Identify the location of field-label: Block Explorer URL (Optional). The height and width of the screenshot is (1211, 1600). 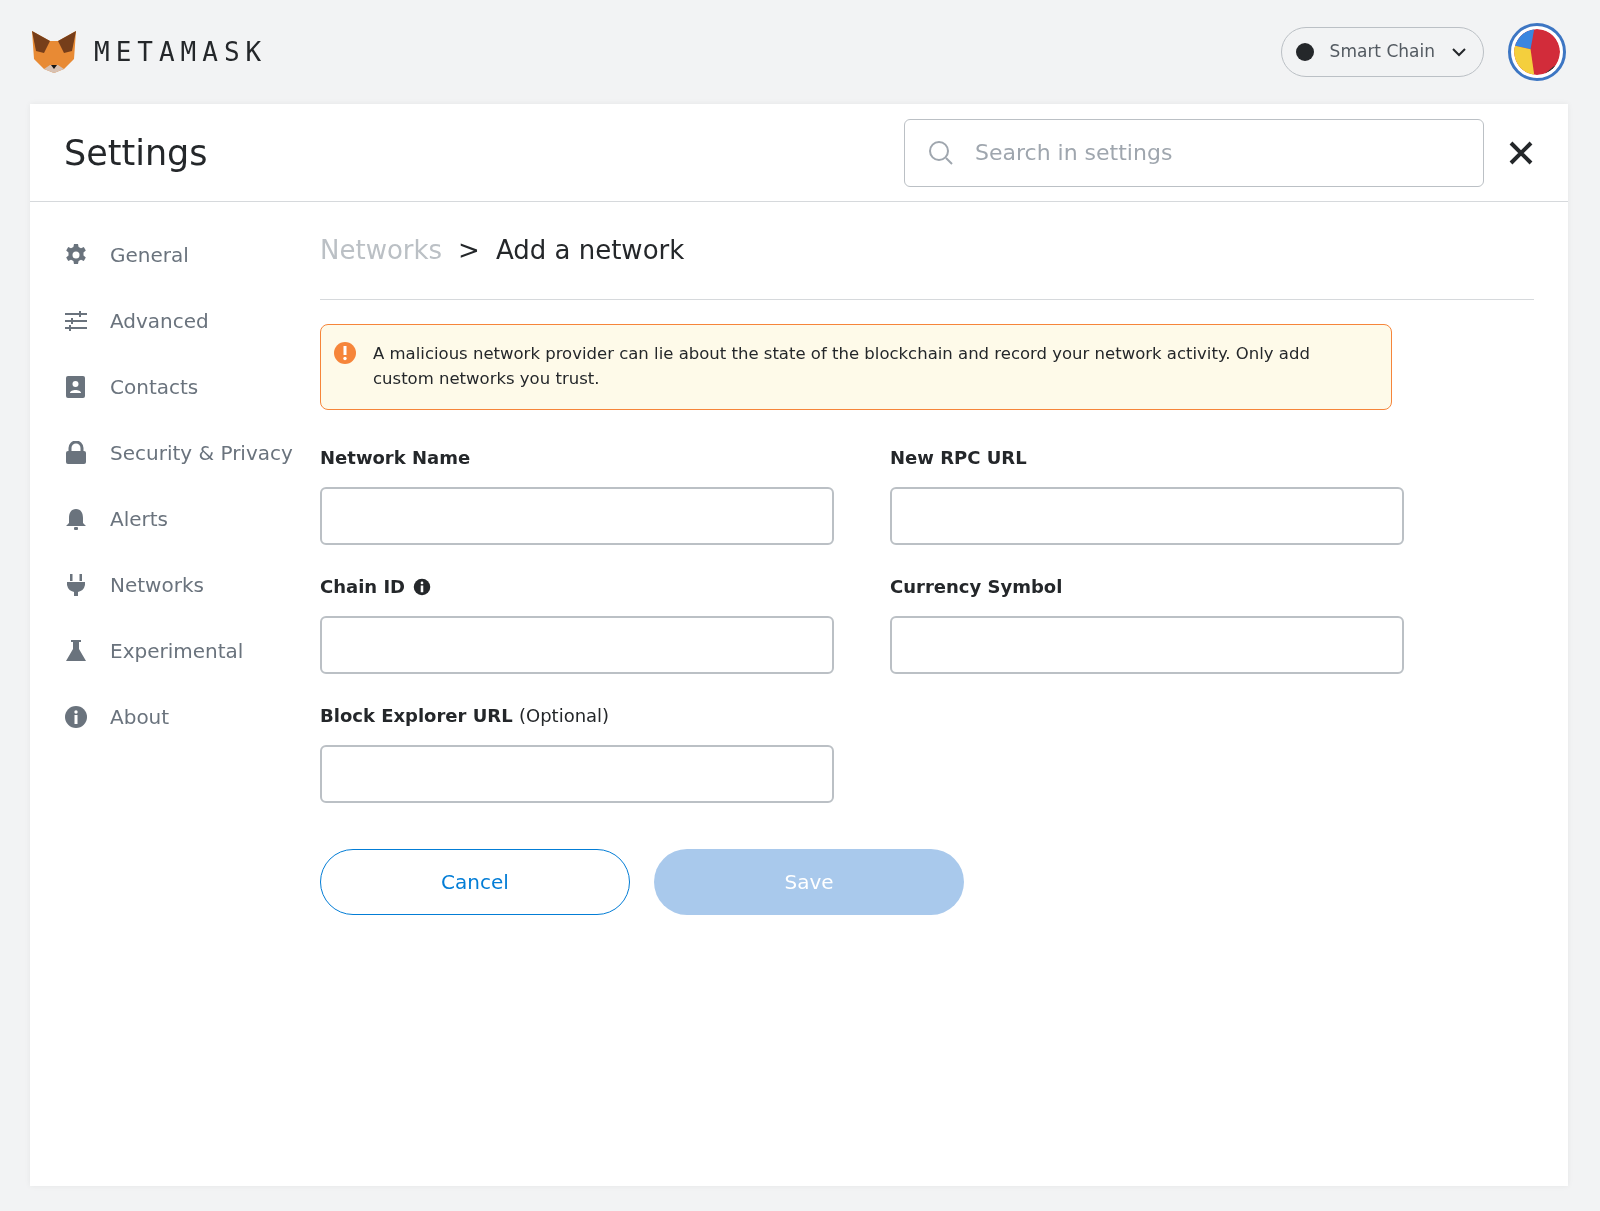
(465, 716).